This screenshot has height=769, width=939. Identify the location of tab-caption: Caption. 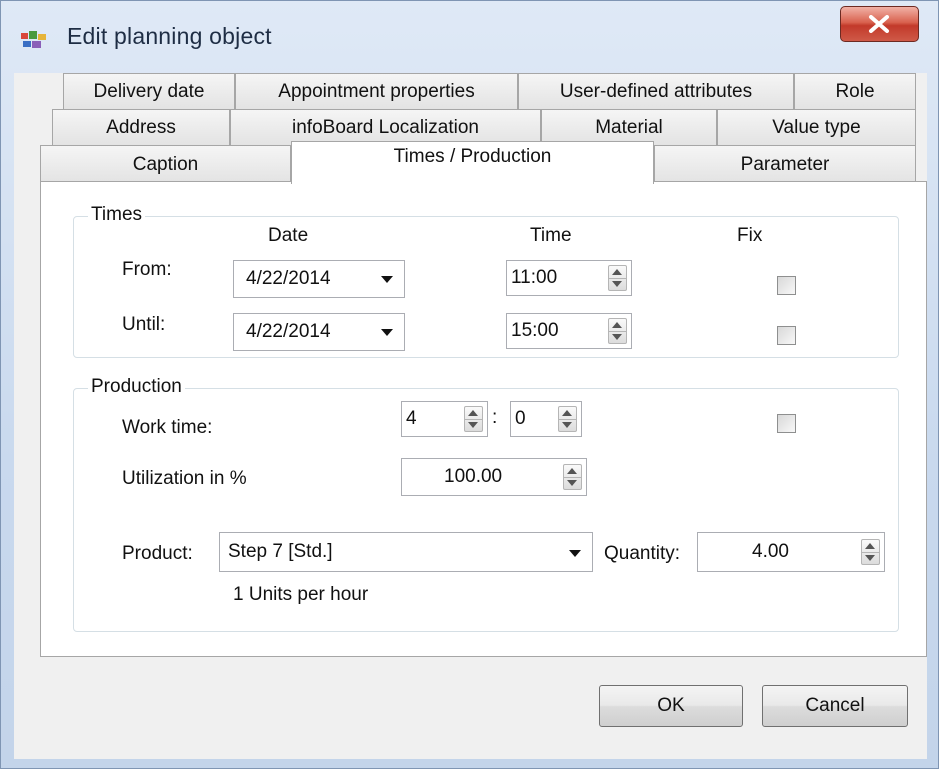
(165, 164).